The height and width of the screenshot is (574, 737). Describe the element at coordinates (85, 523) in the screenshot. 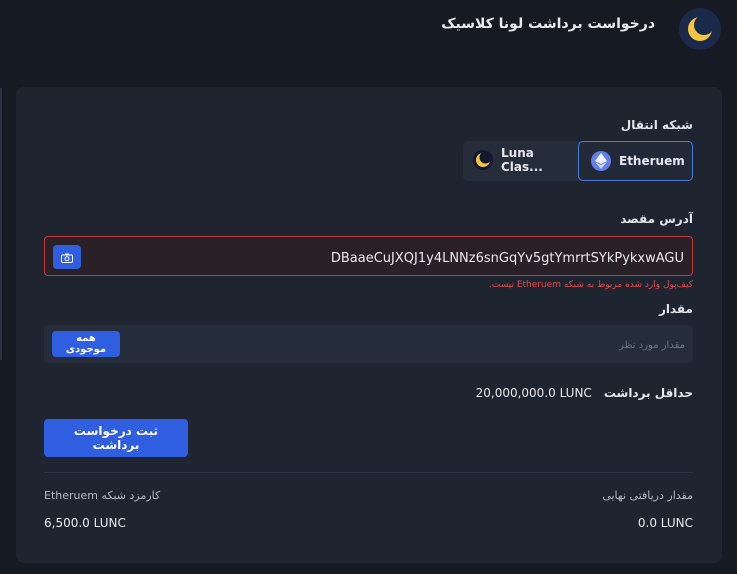

I see `network-fee-value: 6,500.0 LUNC` at that location.